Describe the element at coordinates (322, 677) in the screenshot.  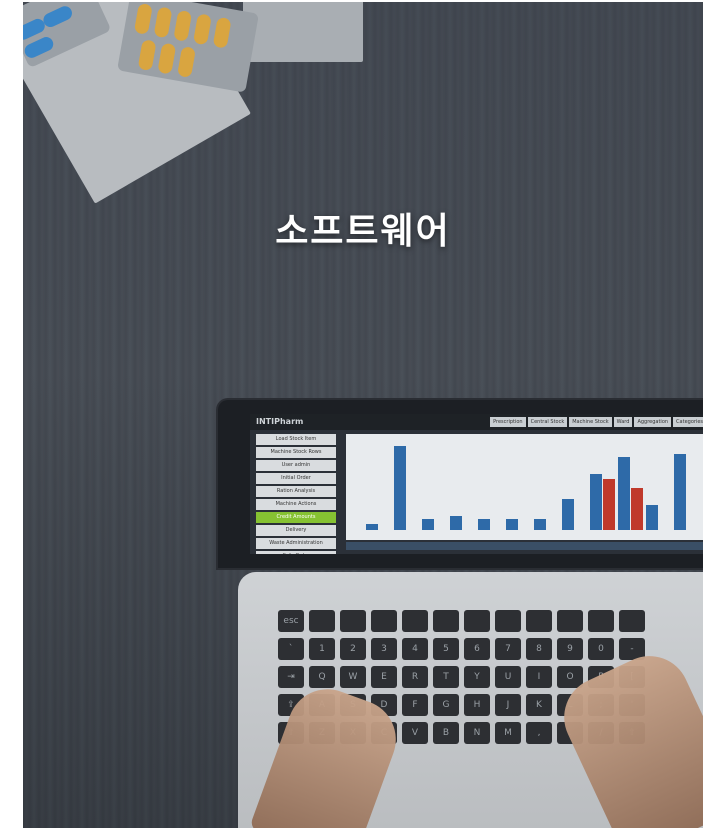
I see `keyboard-key: Q` at that location.